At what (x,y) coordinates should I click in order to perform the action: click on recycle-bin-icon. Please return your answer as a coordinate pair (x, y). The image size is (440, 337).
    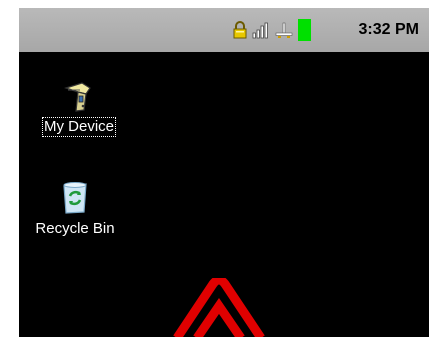
    Looking at the image, I should click on (75, 198).